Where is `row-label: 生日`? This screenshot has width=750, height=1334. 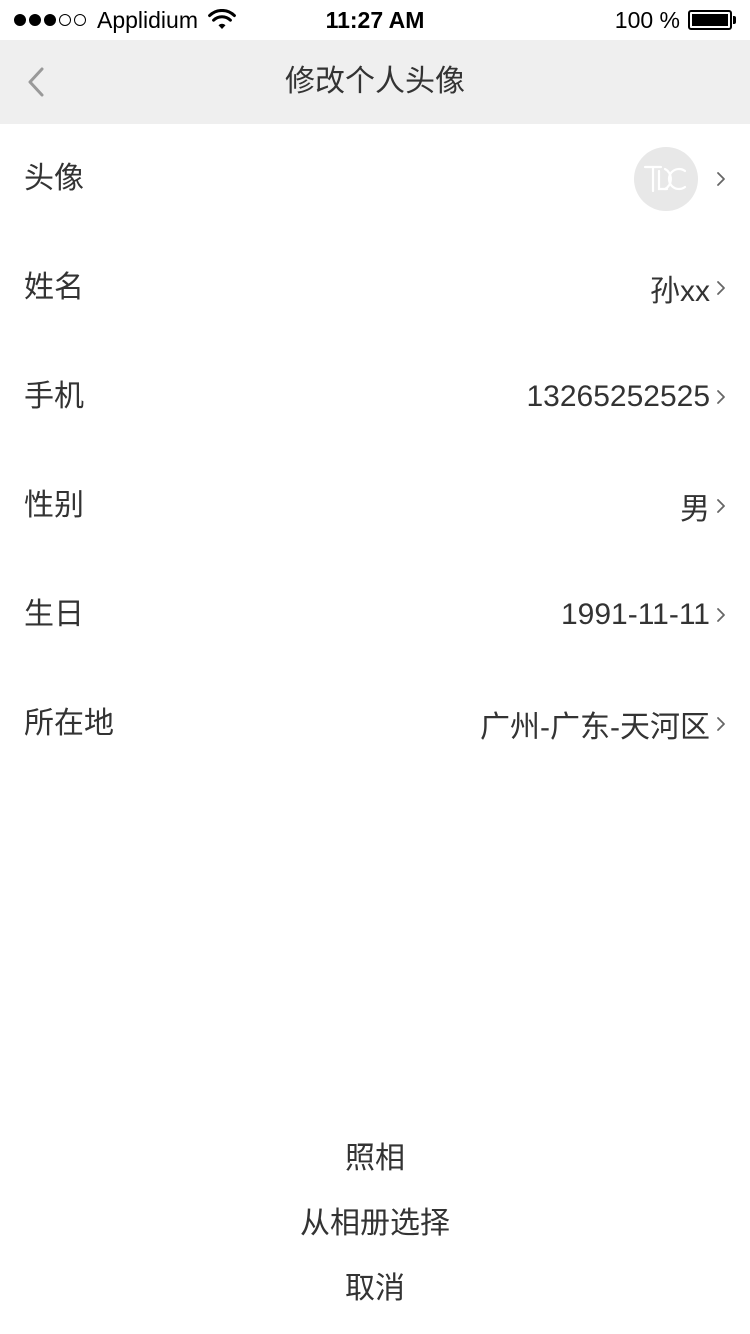 row-label: 生日 is located at coordinates (54, 614).